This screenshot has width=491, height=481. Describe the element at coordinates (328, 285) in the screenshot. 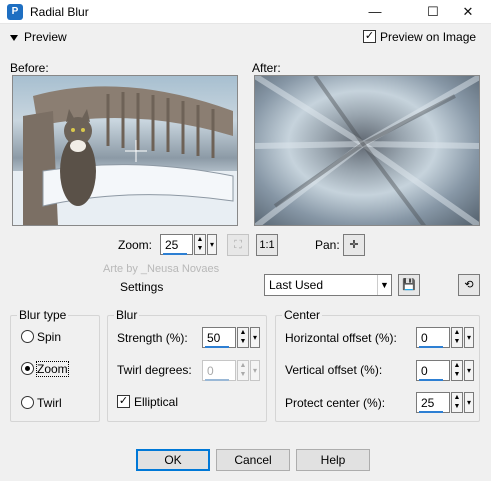

I see `settings-dropdown: Last Used ▼` at that location.